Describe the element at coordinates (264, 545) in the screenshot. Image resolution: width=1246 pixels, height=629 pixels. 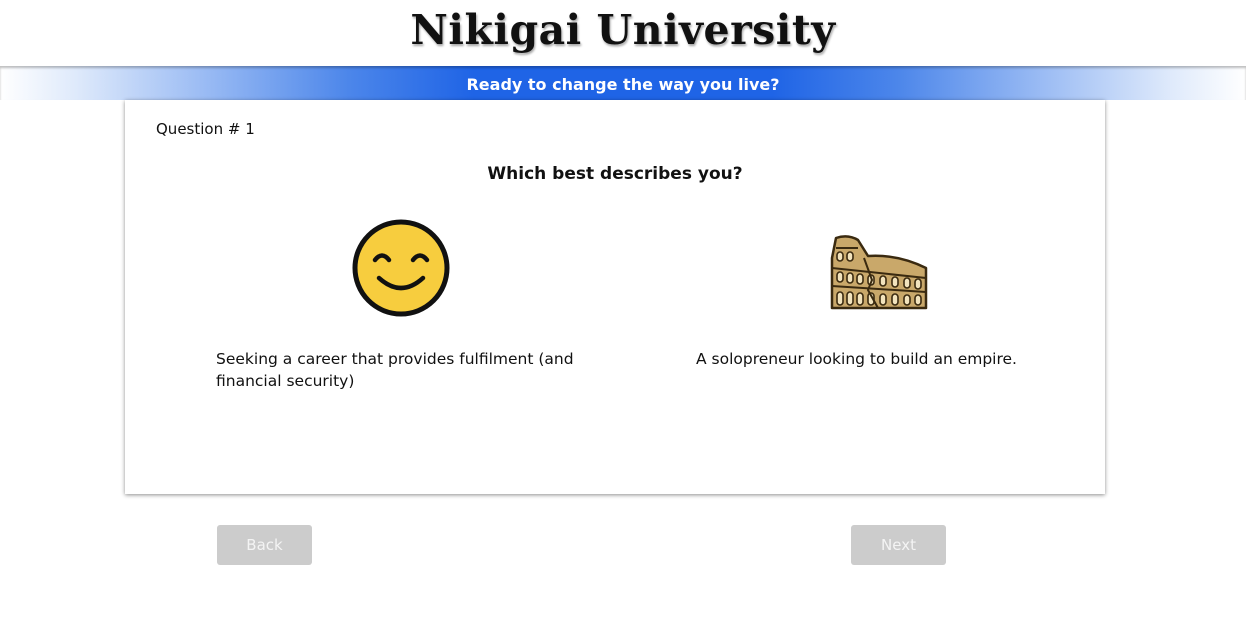
I see `back-button: Back` at that location.